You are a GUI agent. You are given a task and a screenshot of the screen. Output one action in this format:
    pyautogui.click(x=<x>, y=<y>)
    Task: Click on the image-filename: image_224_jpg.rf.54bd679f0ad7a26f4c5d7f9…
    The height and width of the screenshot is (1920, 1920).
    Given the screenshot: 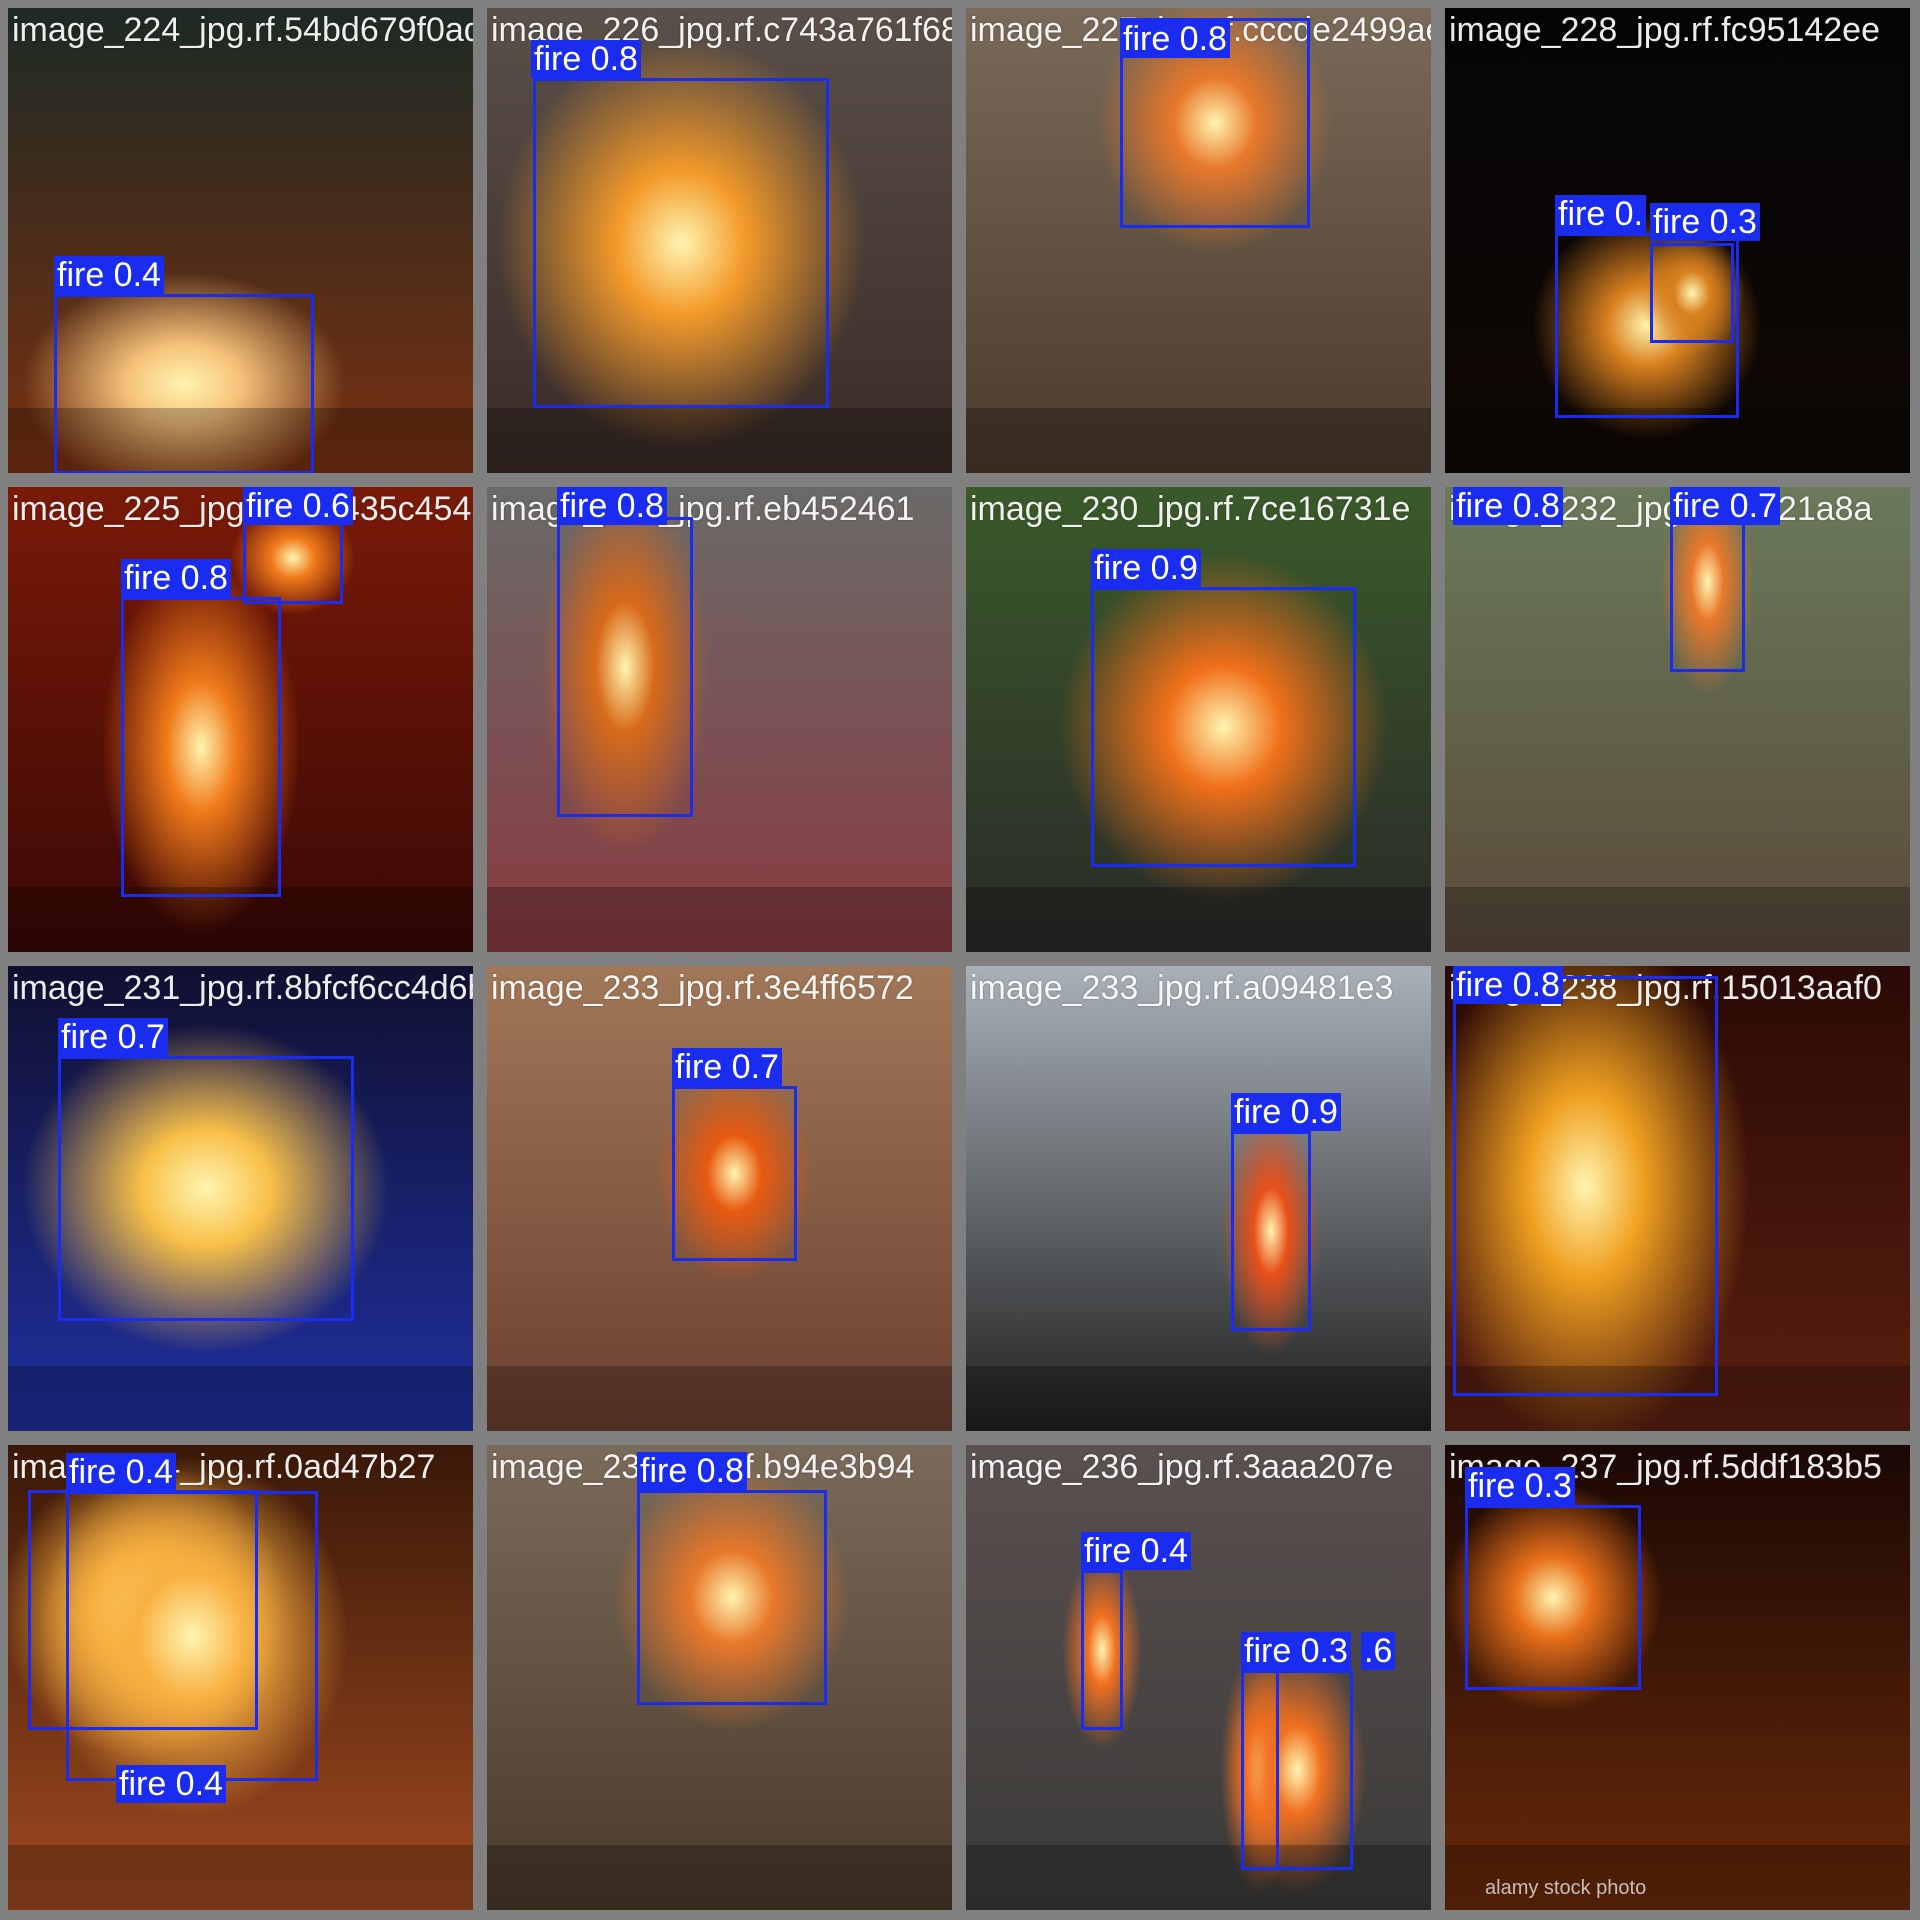 What is the action you would take?
    pyautogui.click(x=242, y=30)
    